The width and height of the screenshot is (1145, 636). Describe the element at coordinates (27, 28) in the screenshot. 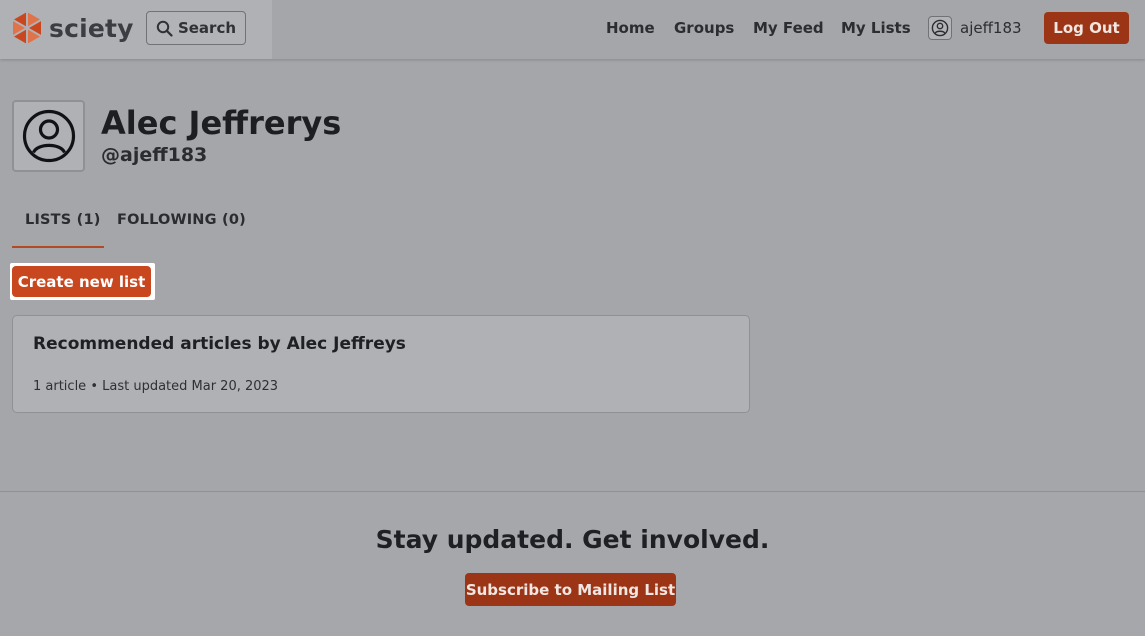

I see `sciety-logo-icon` at that location.